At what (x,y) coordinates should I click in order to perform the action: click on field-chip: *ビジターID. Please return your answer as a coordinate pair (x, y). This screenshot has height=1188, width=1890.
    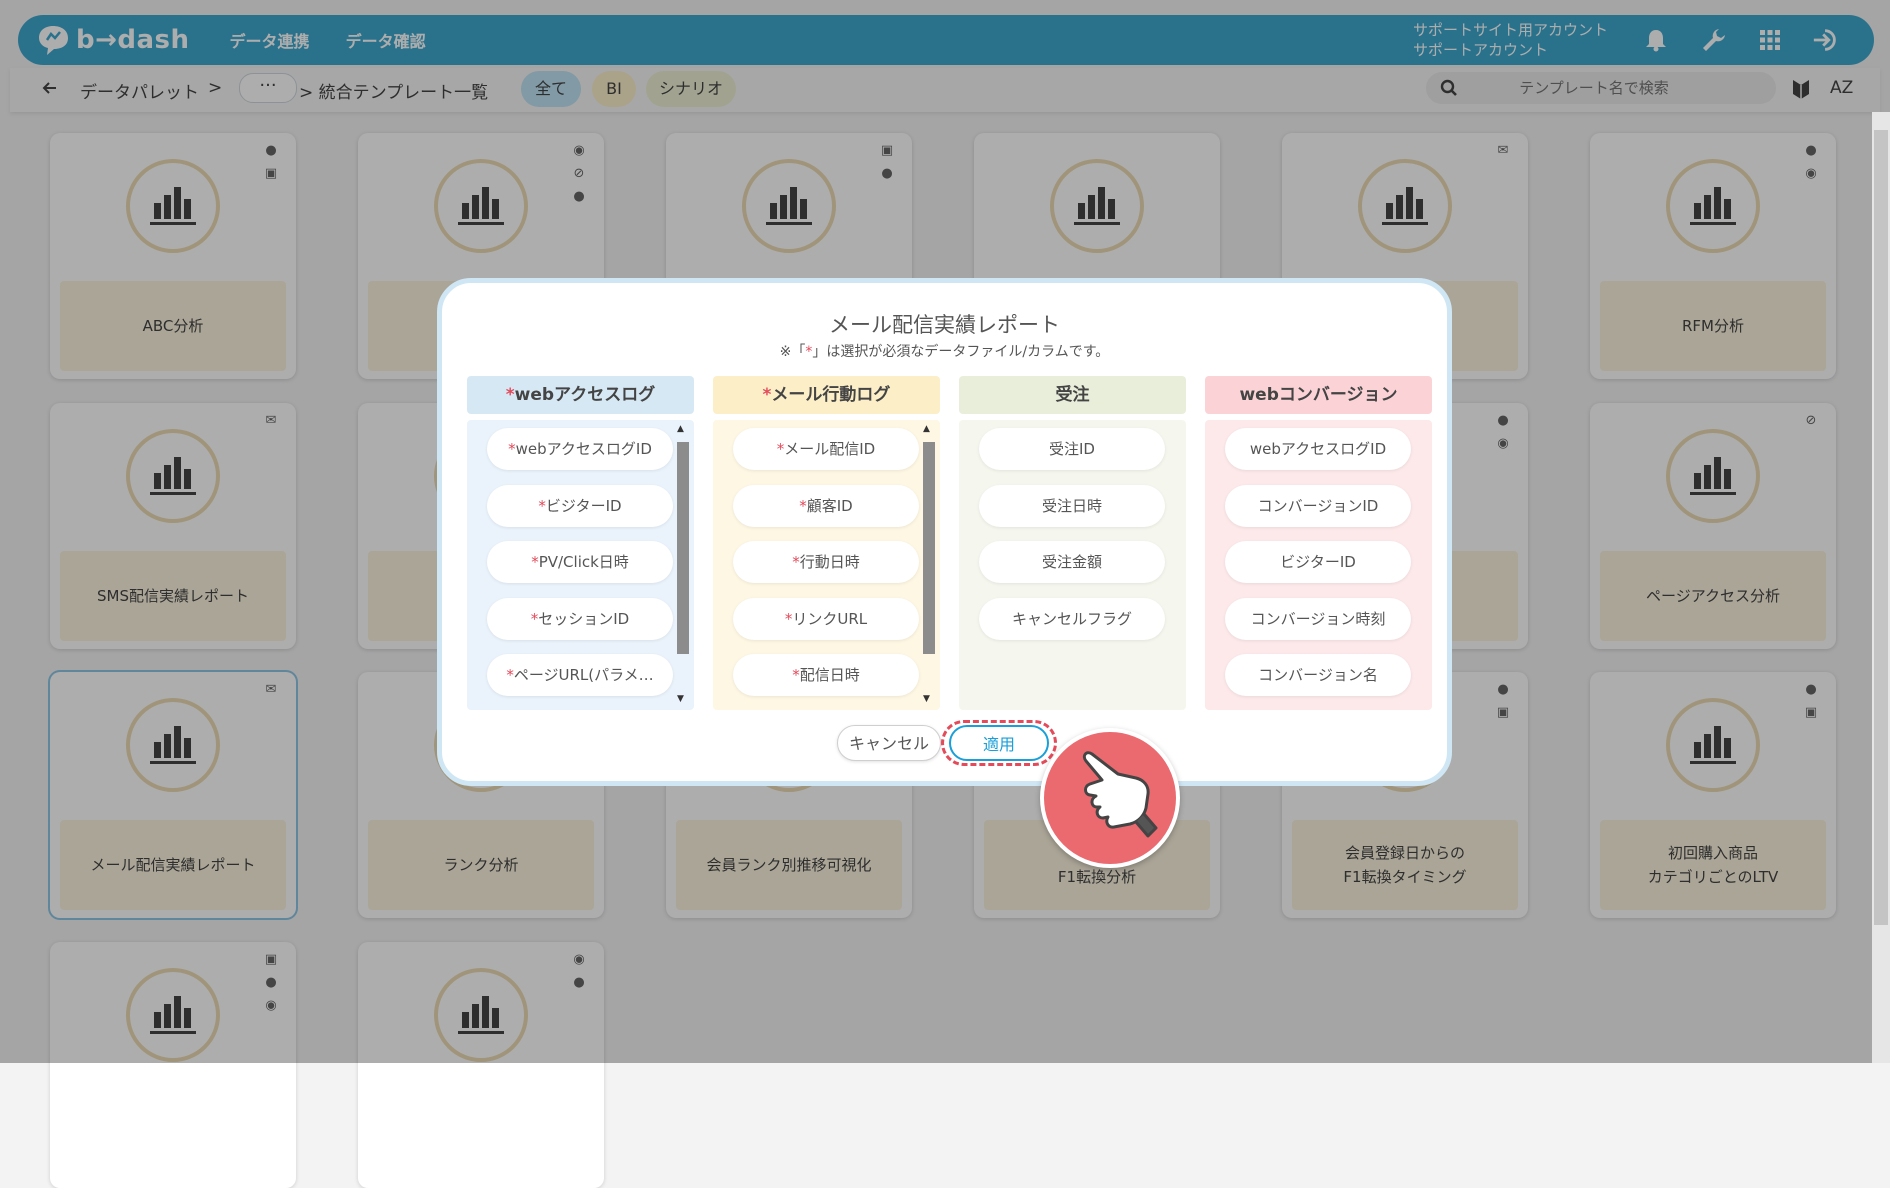
    Looking at the image, I should click on (580, 505).